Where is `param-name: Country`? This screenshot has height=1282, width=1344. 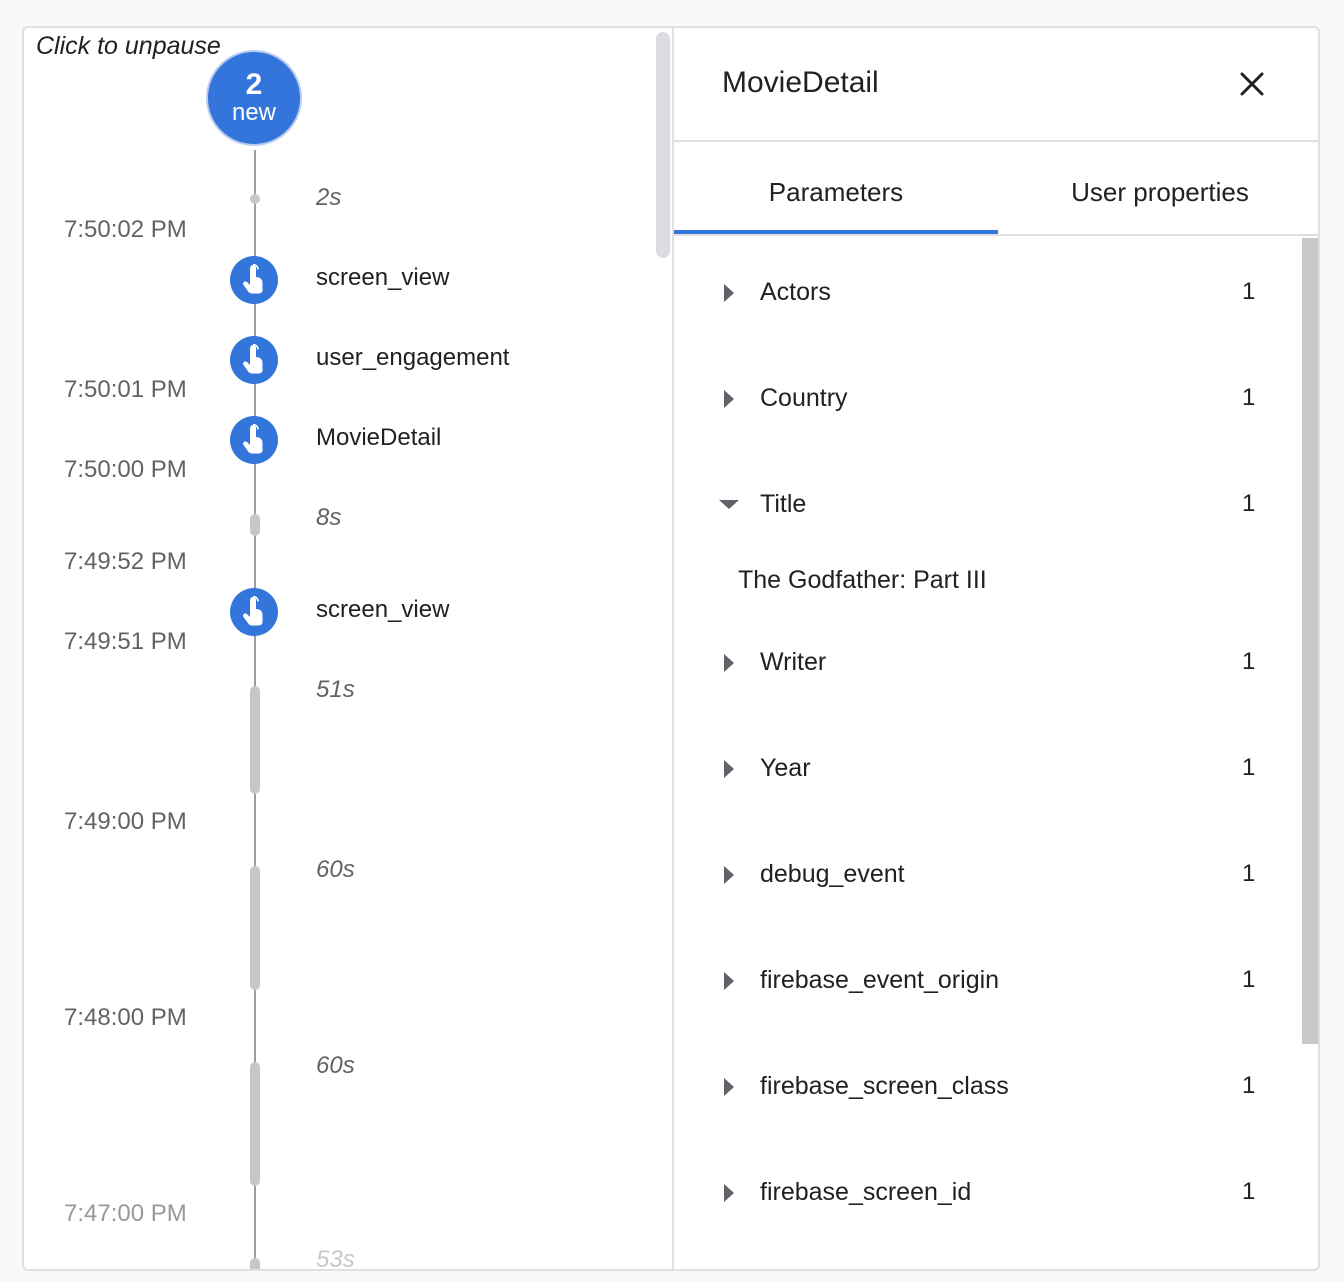
param-name: Country is located at coordinates (804, 398).